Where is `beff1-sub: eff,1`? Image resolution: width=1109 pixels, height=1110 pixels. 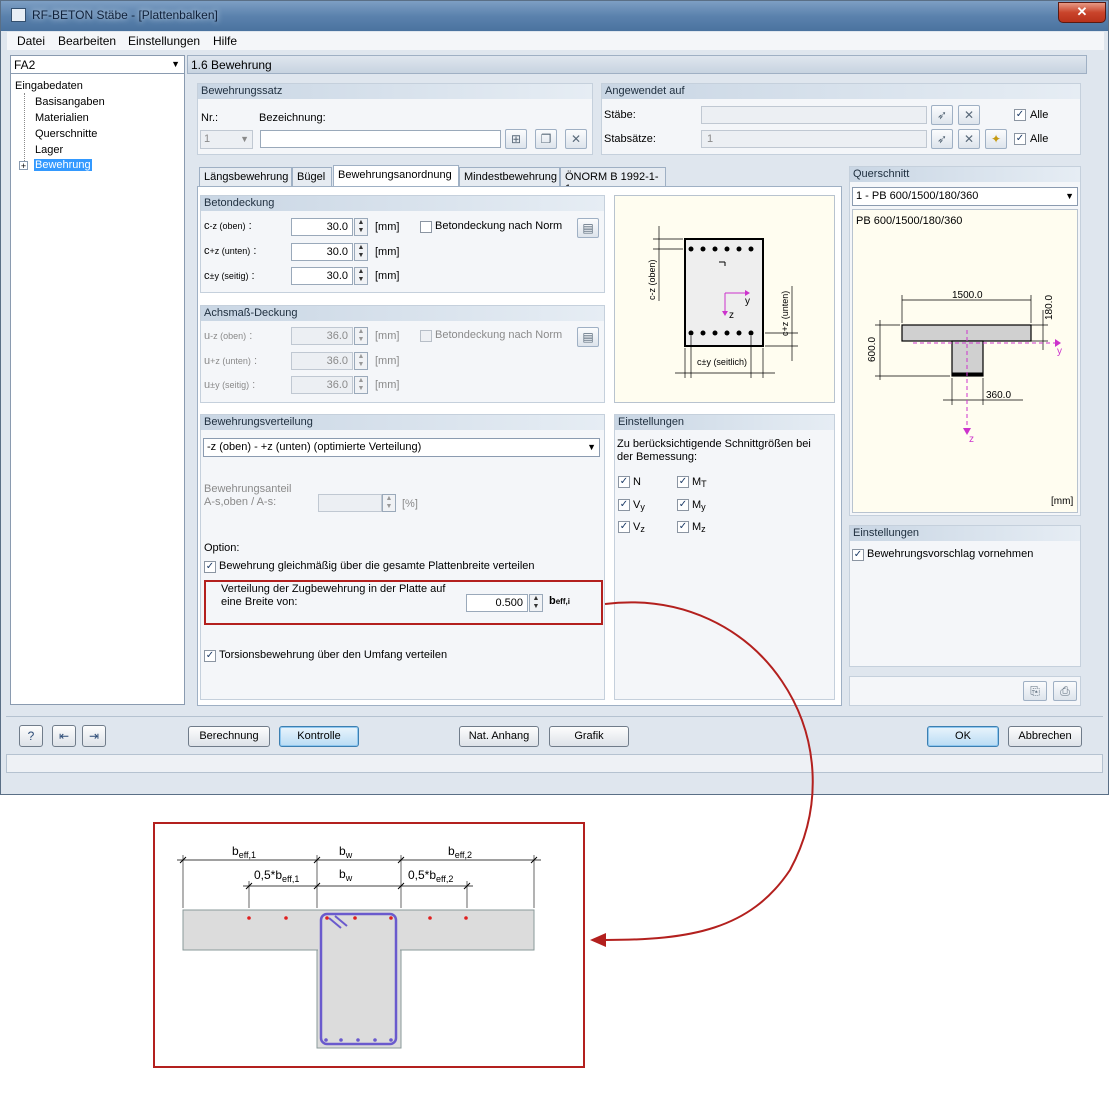
beff1-sub: eff,1 is located at coordinates (247, 855).